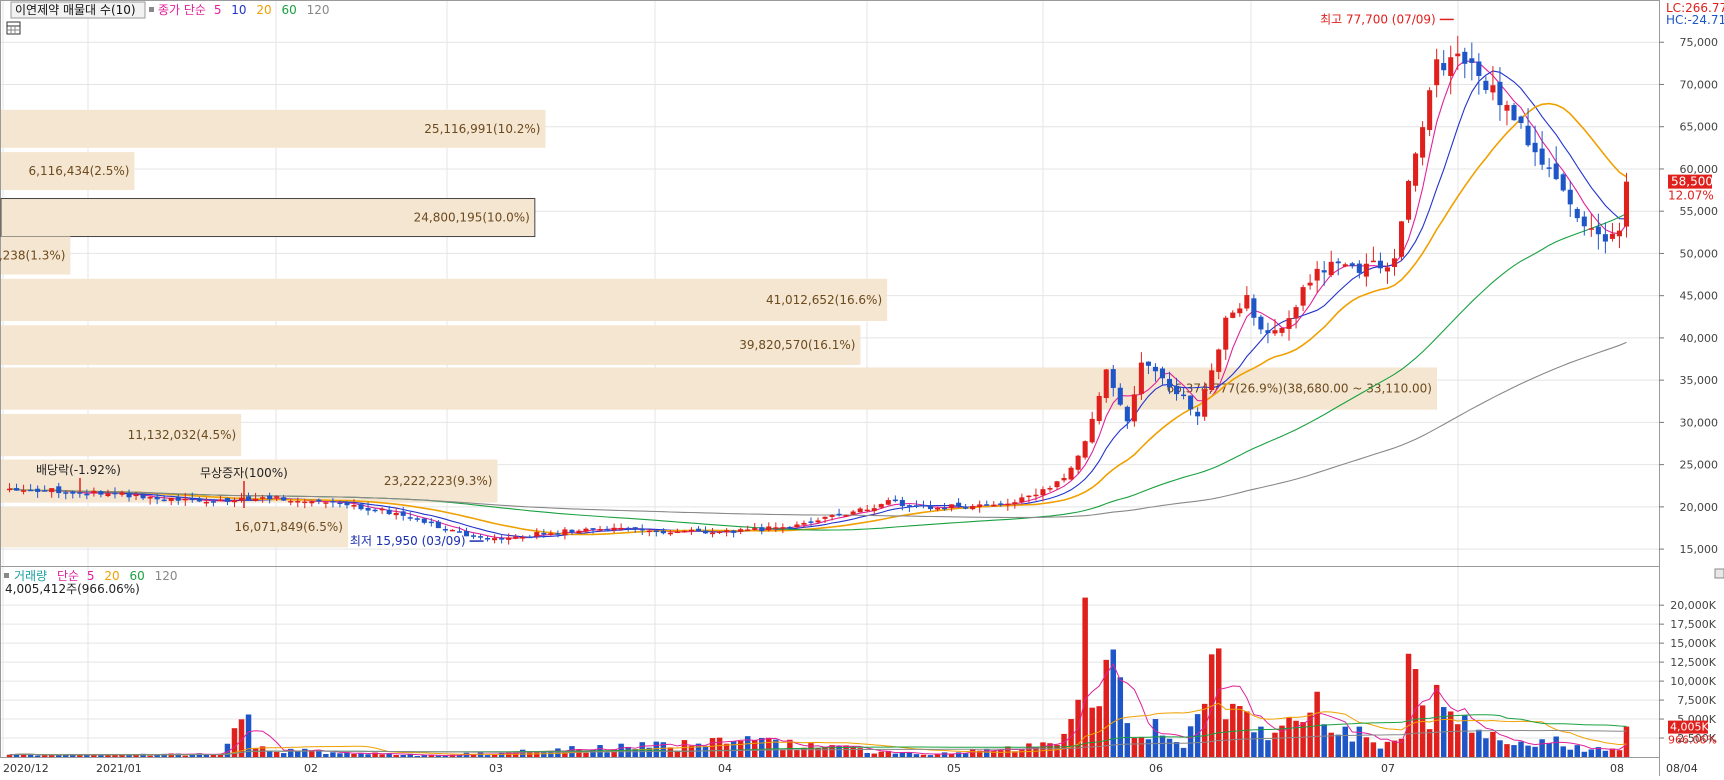 The height and width of the screenshot is (780, 1724). Describe the element at coordinates (824, 300) in the screenshot. I see `volume-profile-label: 41,012,652(16.6%)` at that location.